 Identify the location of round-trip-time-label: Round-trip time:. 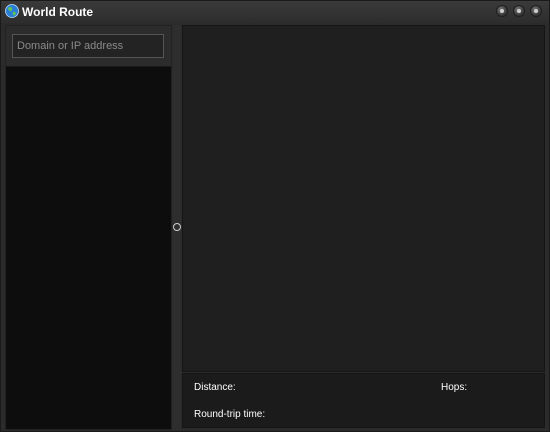
(230, 414).